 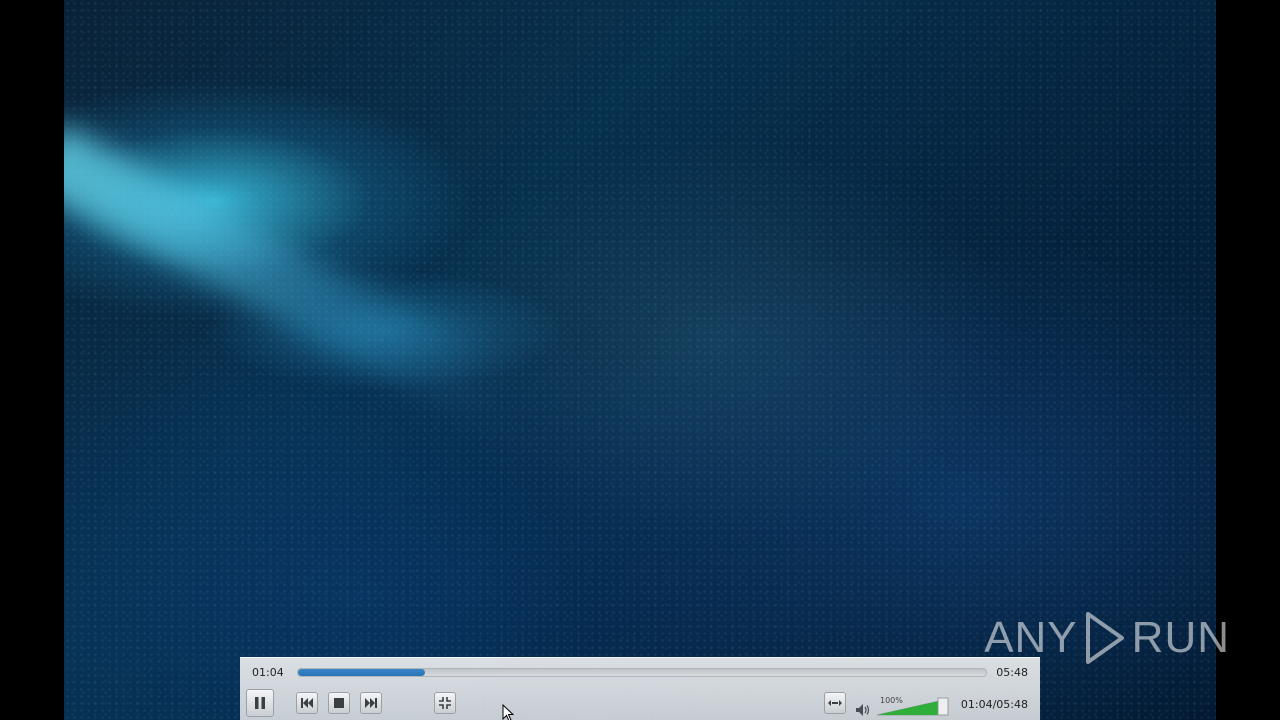 I want to click on fullscreen-controller: 01:04 05:48 100% 01:04/05:48, so click(x=640, y=688).